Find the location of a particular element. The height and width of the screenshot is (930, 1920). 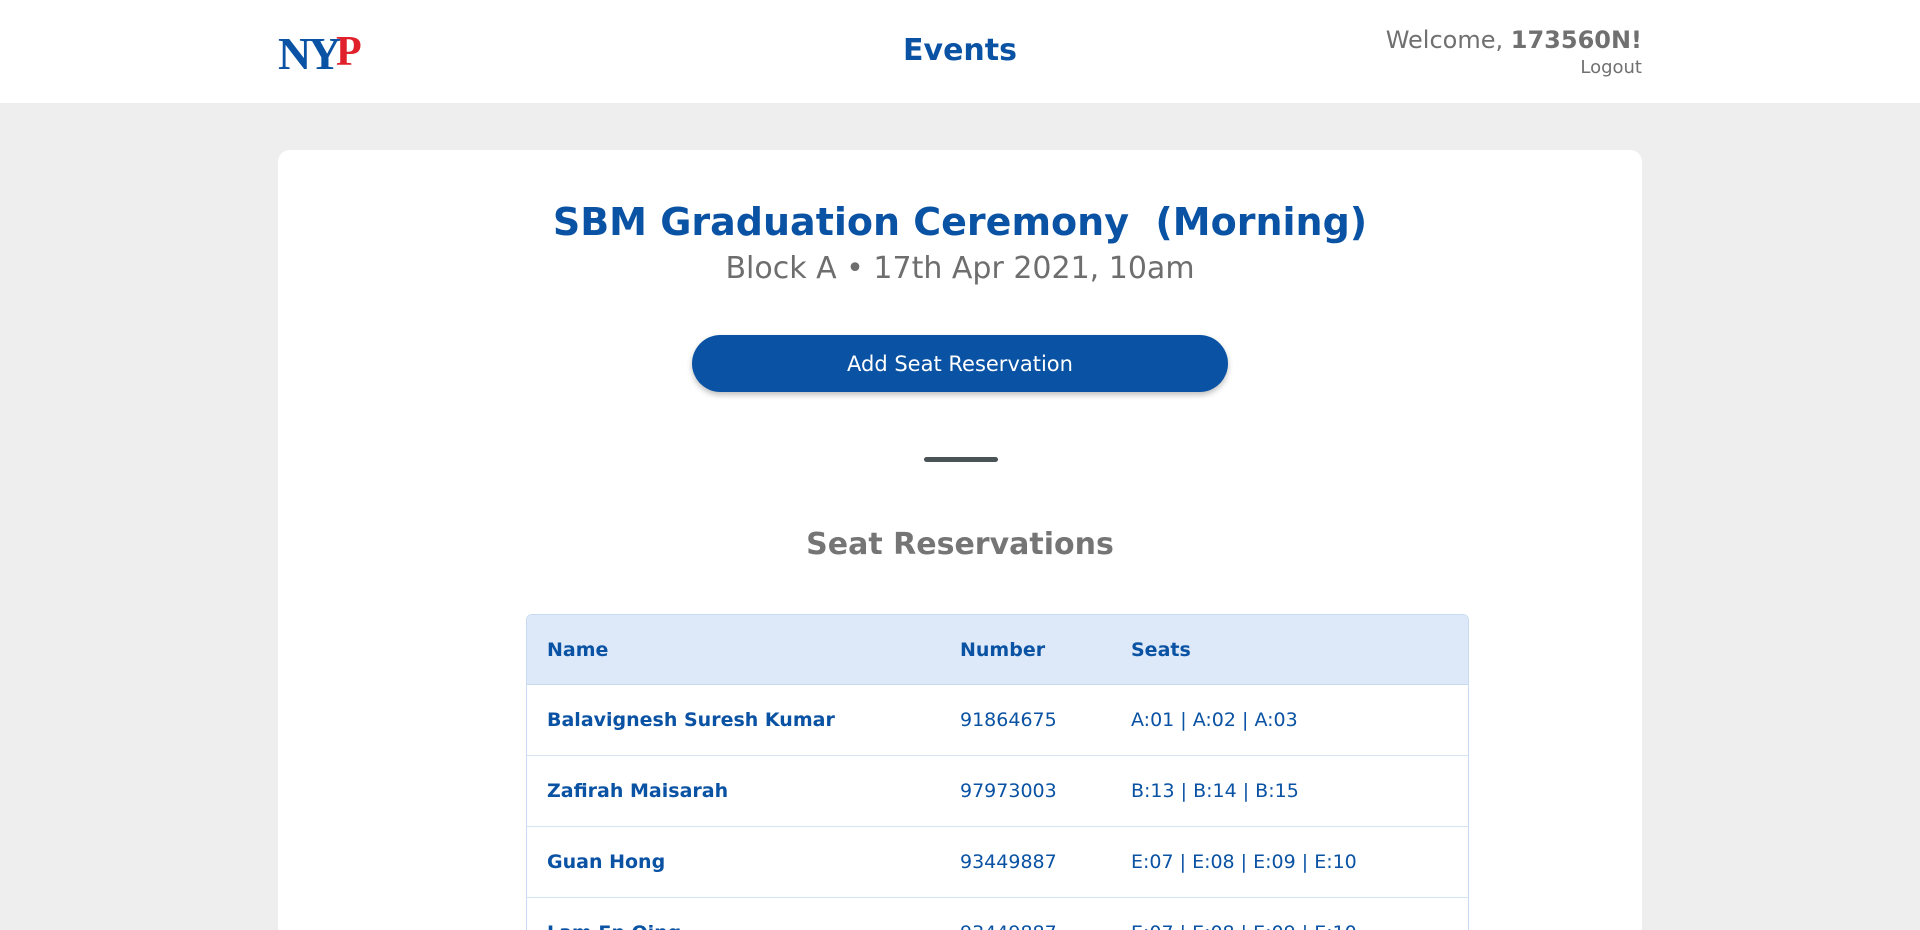

column-header-seats: Seats is located at coordinates (1161, 650).